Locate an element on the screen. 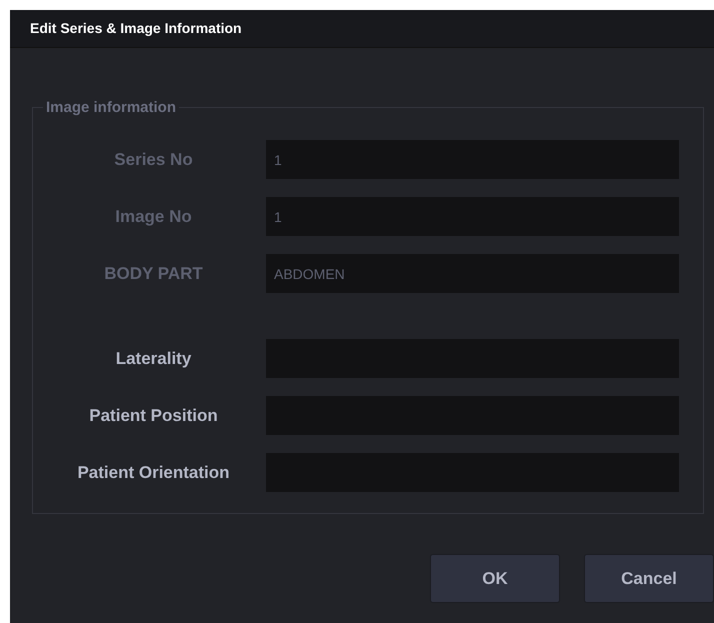 The image size is (714, 623). cancel-button: Cancel is located at coordinates (649, 578).